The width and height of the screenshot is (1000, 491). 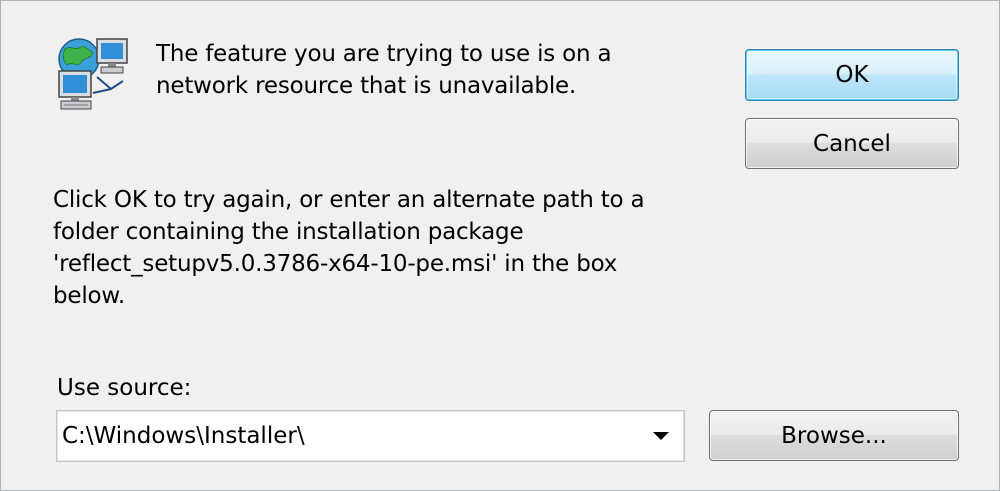 I want to click on use-source-label: Use source:, so click(x=124, y=388).